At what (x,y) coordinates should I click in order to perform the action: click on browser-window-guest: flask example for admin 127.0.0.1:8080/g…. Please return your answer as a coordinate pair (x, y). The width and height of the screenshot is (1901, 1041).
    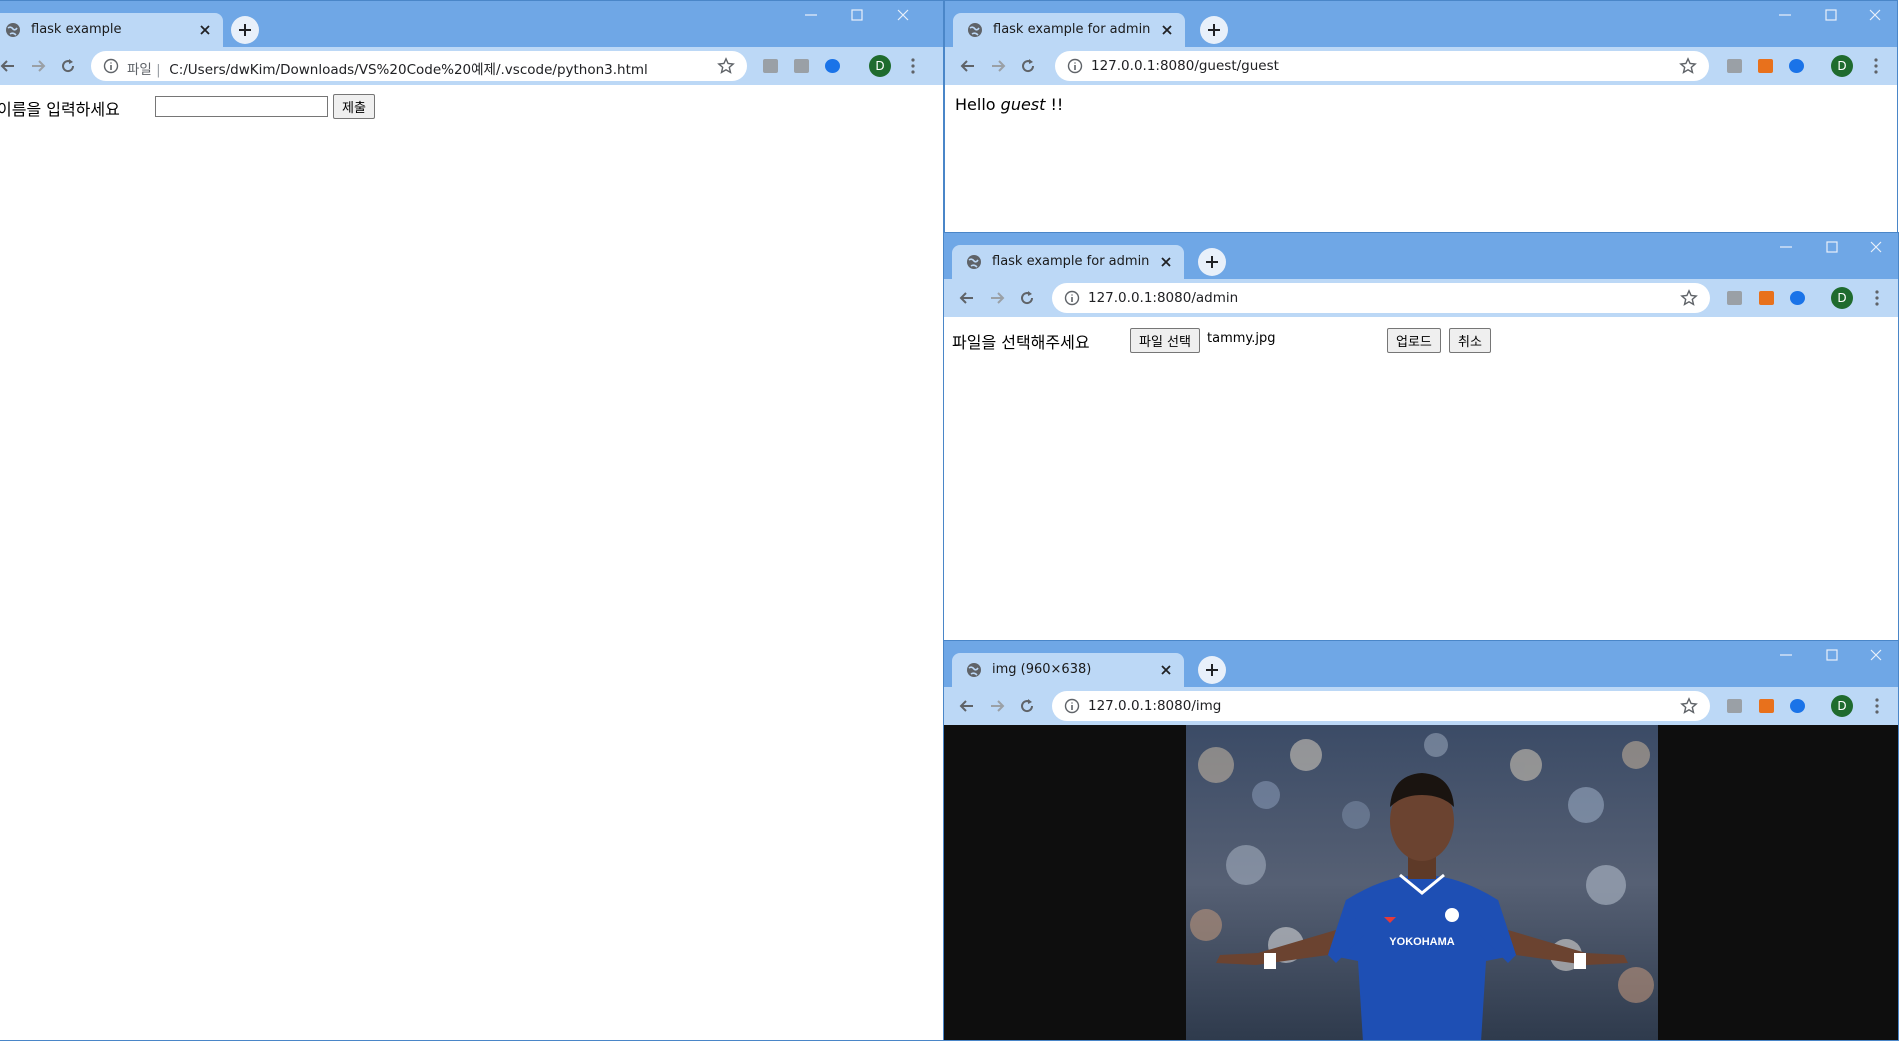
    Looking at the image, I should click on (1421, 118).